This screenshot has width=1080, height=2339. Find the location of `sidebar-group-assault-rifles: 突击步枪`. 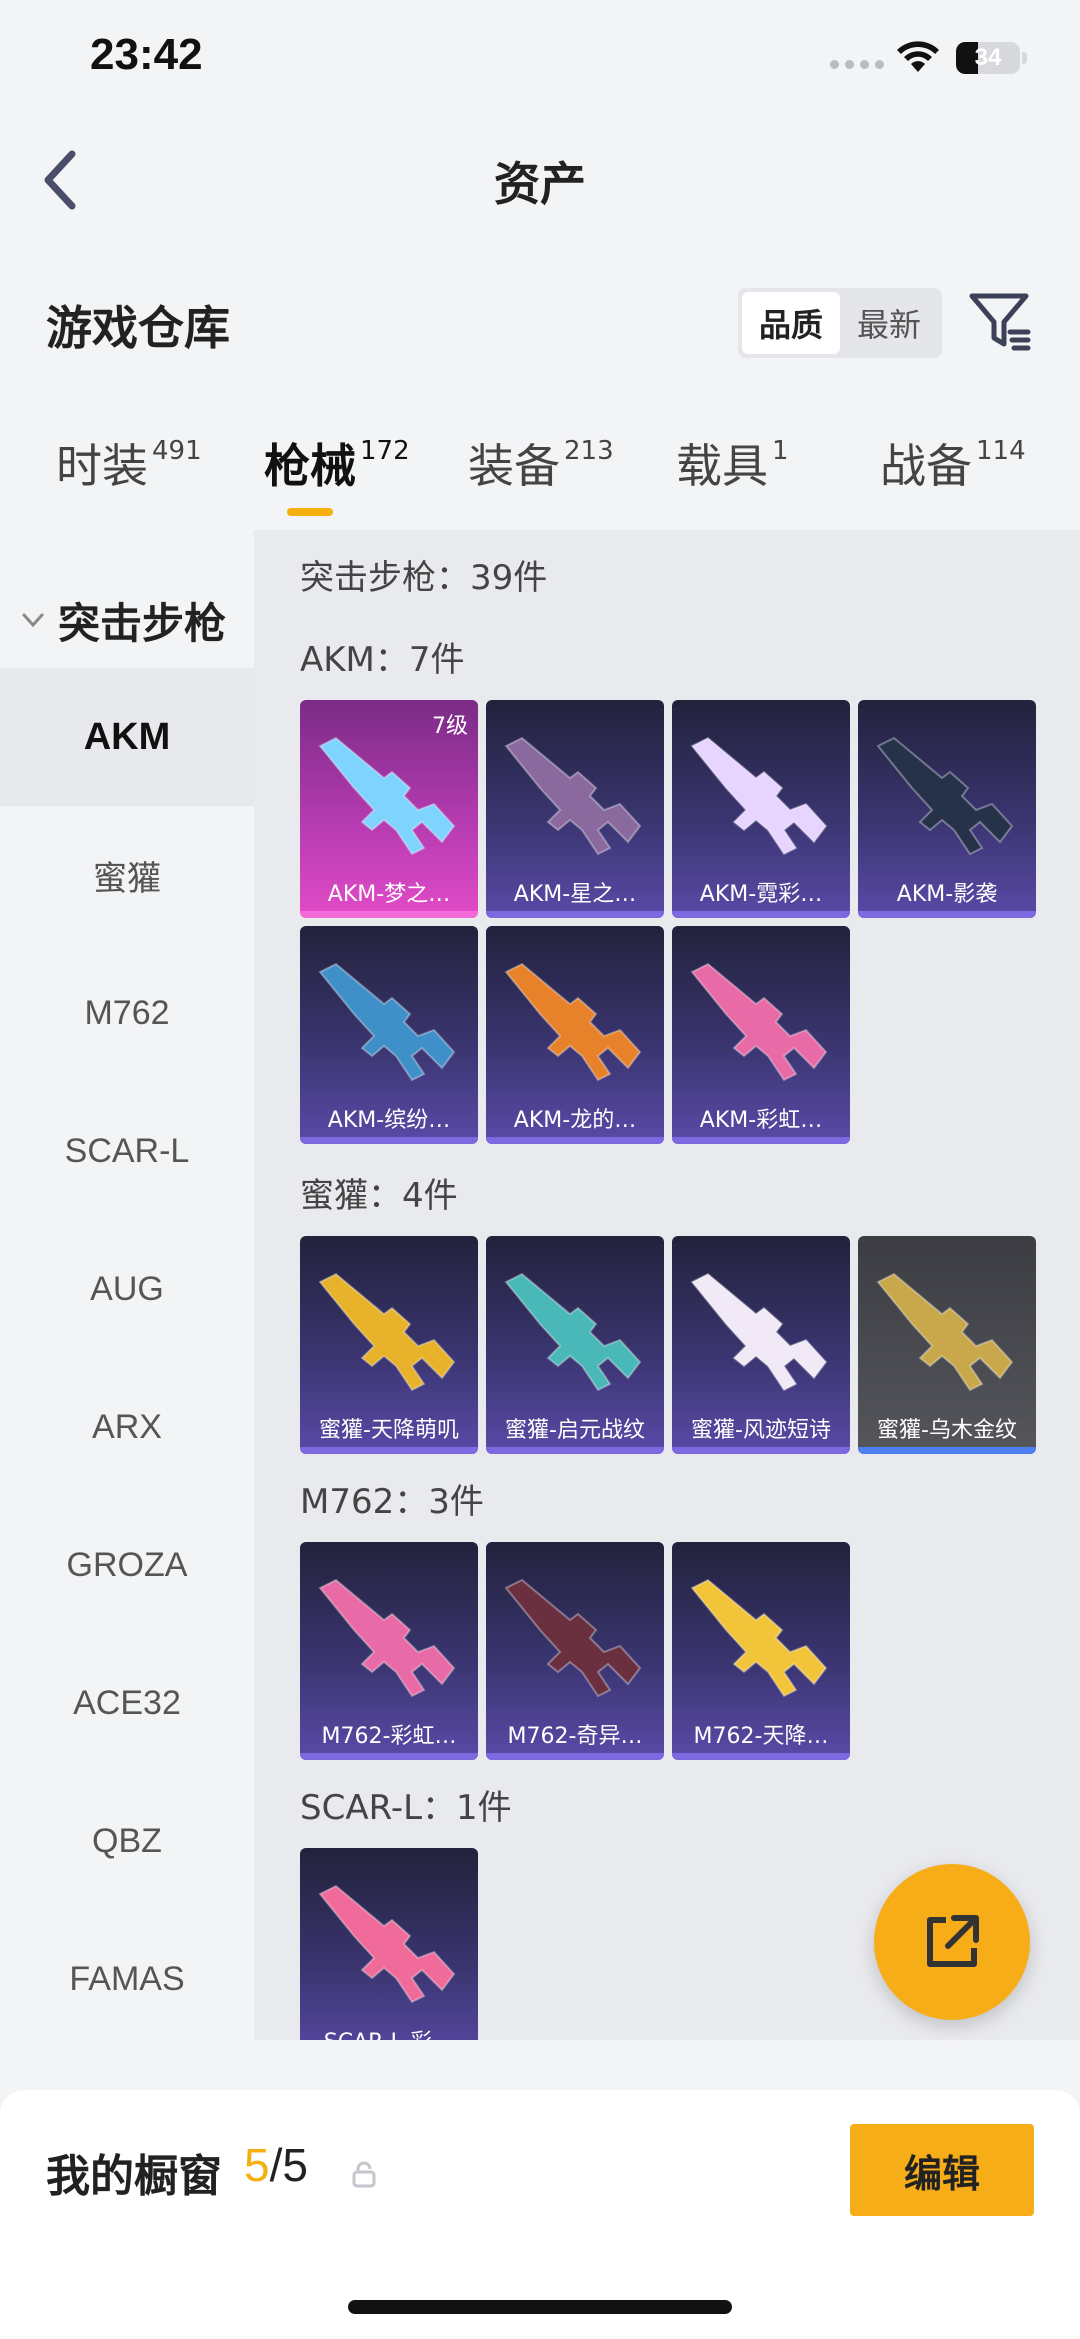

sidebar-group-assault-rifles: 突击步枪 is located at coordinates (127, 620).